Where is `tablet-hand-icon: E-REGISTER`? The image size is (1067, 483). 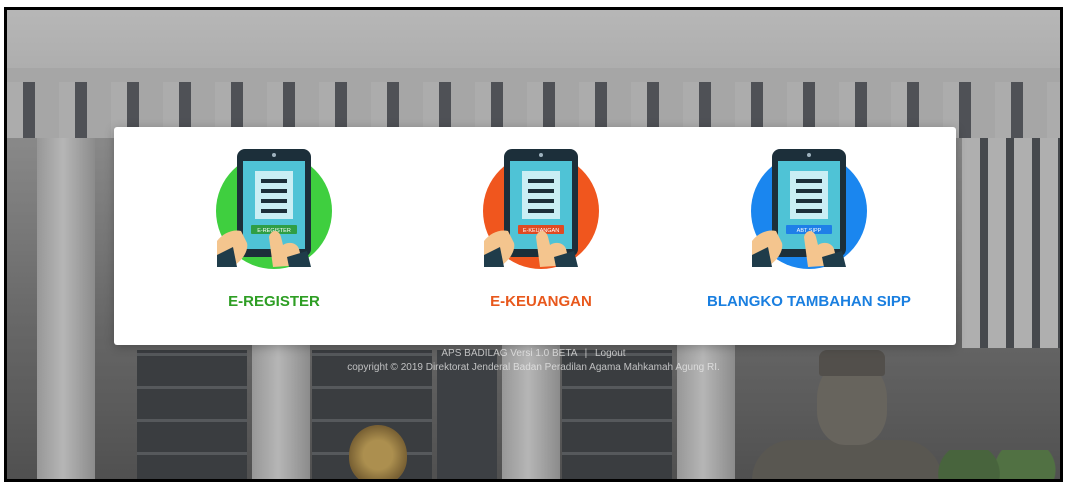
tablet-hand-icon: E-REGISTER is located at coordinates (274, 209).